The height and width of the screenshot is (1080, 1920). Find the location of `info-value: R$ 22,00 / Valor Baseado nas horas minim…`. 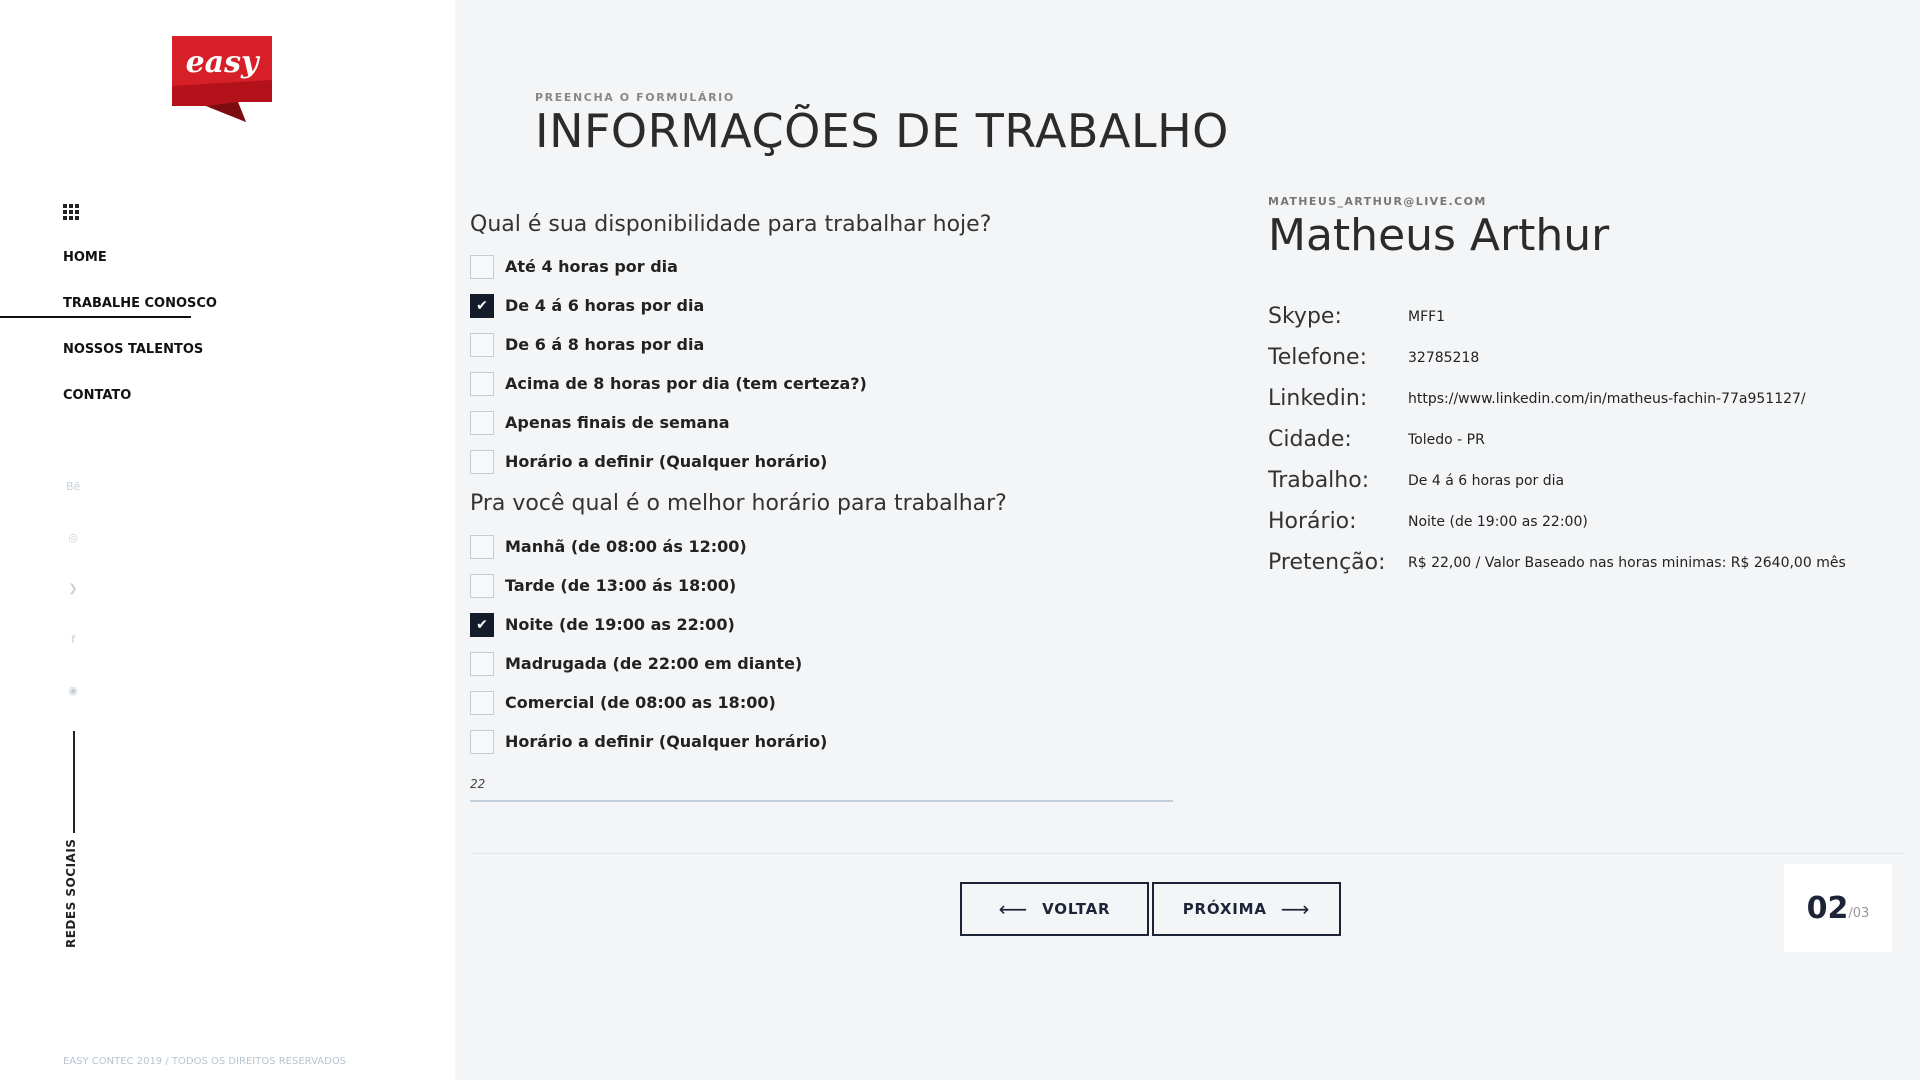

info-value: R$ 22,00 / Valor Baseado nas horas minim… is located at coordinates (1627, 562).